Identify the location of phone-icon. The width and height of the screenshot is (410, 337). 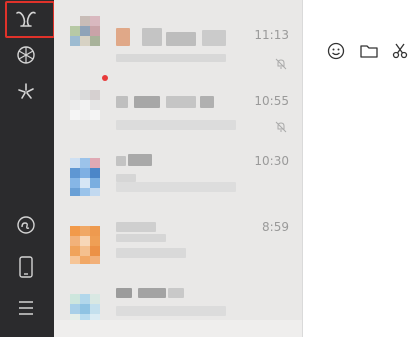
(26, 267).